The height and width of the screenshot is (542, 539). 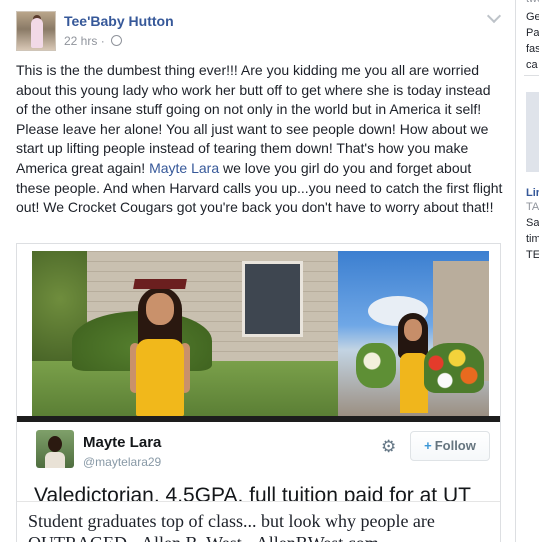 I want to click on gear-icon: ⚙, so click(x=389, y=446).